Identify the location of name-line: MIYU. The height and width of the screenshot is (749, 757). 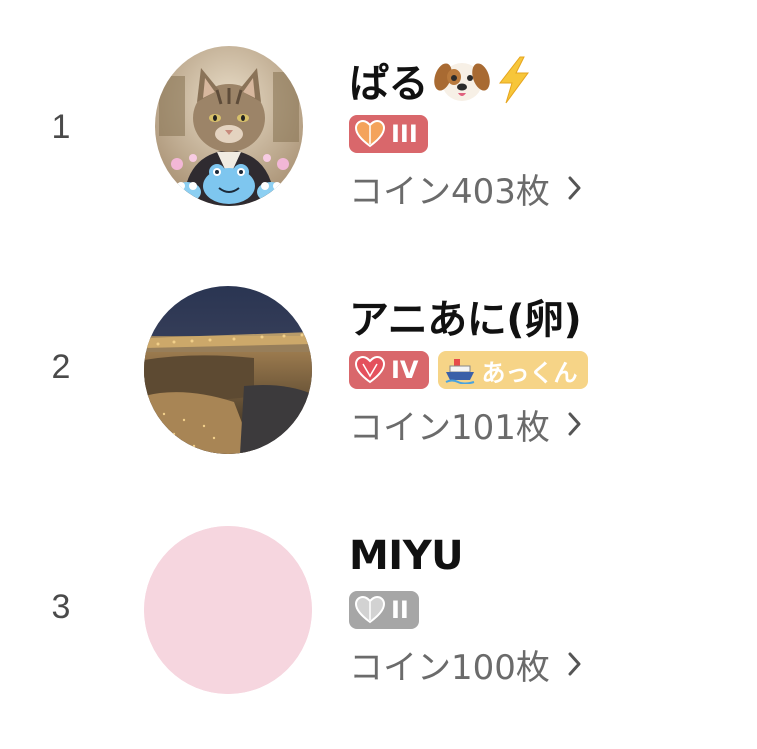
(465, 556).